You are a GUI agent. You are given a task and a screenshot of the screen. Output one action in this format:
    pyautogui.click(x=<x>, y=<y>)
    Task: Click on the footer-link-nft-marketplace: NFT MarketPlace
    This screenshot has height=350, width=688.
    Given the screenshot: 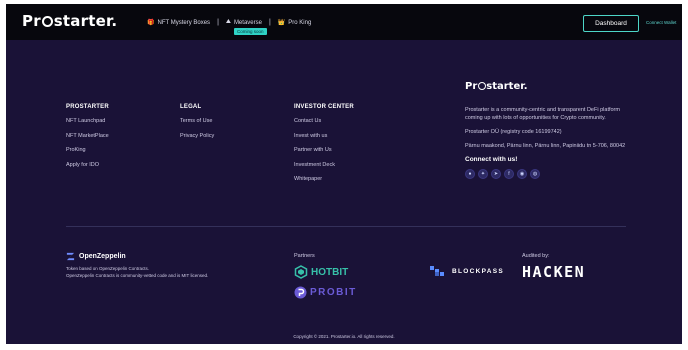 What is the action you would take?
    pyautogui.click(x=87, y=136)
    